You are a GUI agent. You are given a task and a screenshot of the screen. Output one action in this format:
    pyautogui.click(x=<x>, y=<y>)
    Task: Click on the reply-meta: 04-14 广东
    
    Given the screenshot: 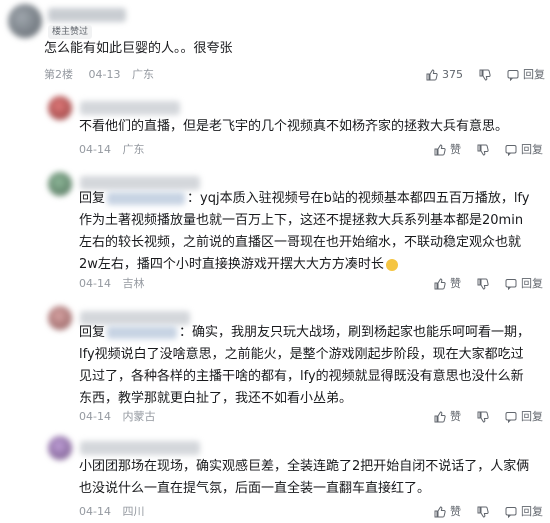 What is the action you would take?
    pyautogui.click(x=111, y=150)
    